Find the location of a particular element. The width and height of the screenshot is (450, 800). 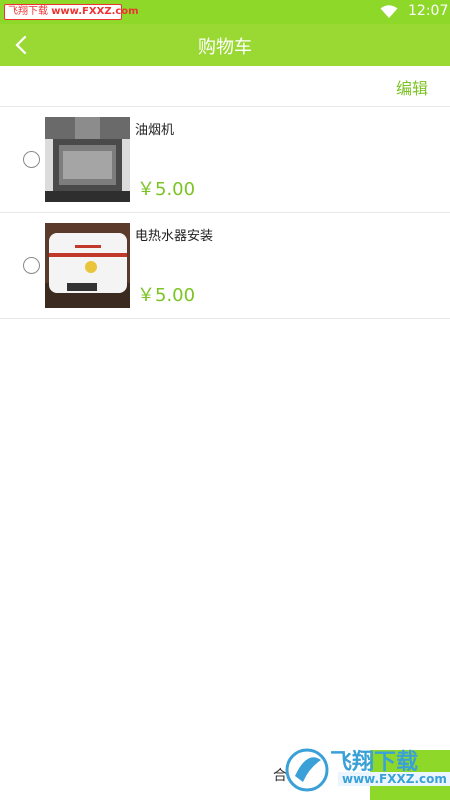

cart-item: 电热水器安装 ￥5.00 is located at coordinates (225, 266).